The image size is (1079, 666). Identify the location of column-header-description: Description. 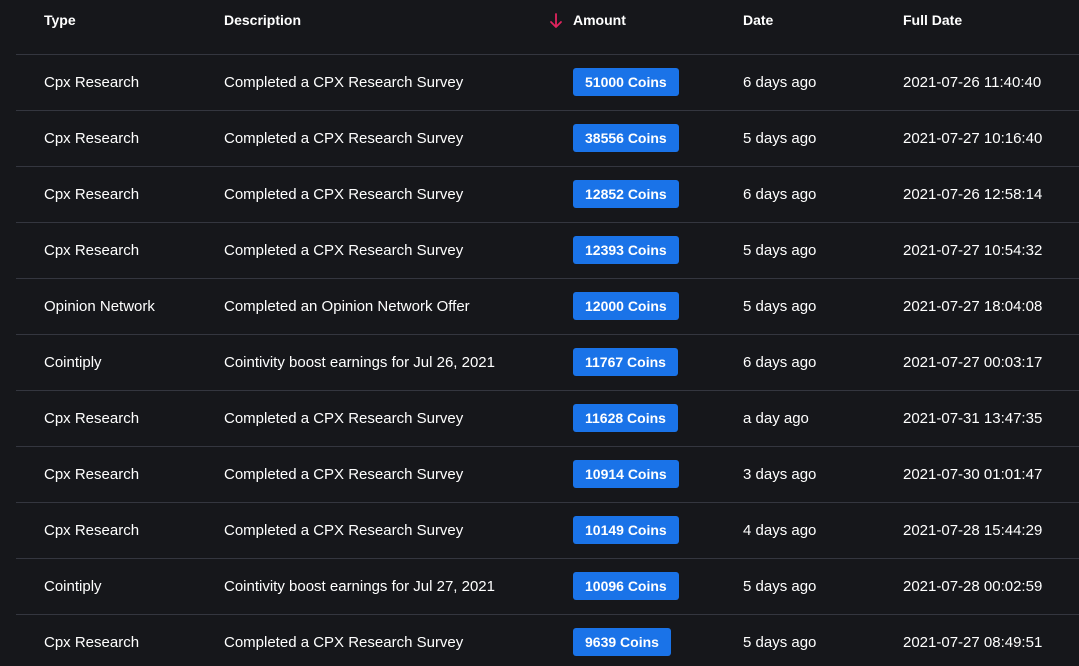
(262, 20).